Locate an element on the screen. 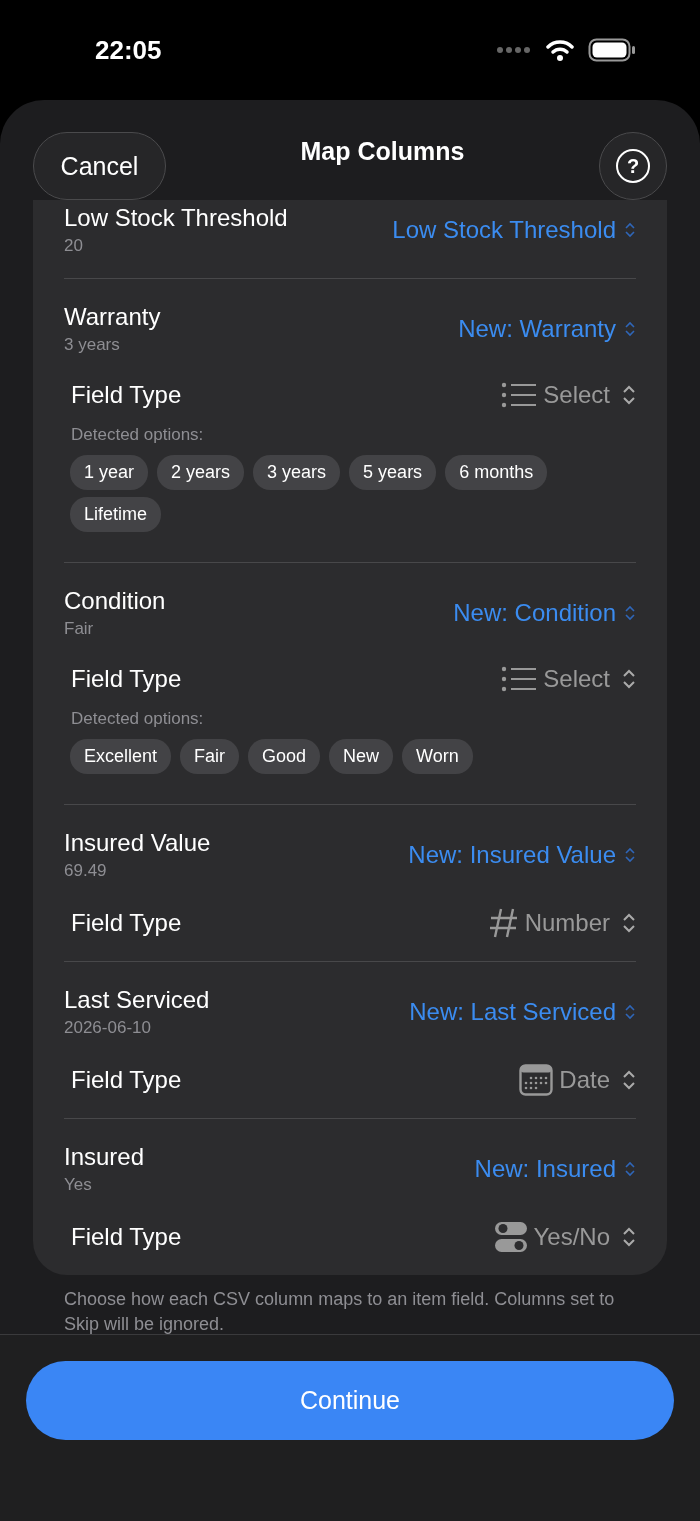  wifi-icon is located at coordinates (560, 50).